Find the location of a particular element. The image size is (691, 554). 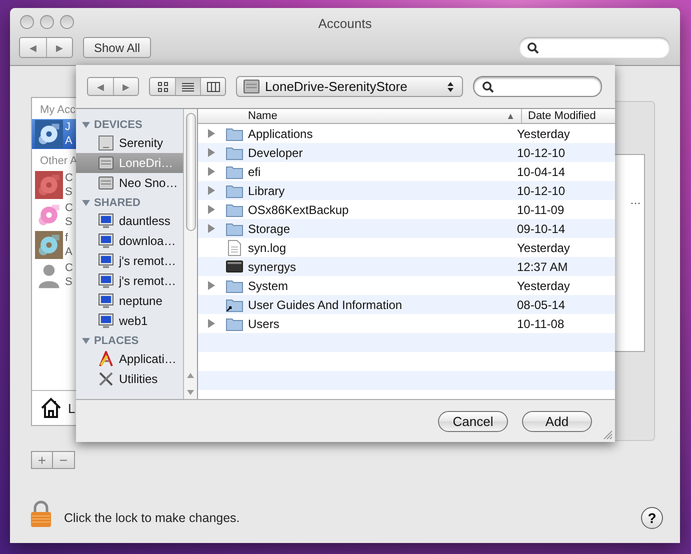

sidebar-header: DEVICES is located at coordinates (118, 125).